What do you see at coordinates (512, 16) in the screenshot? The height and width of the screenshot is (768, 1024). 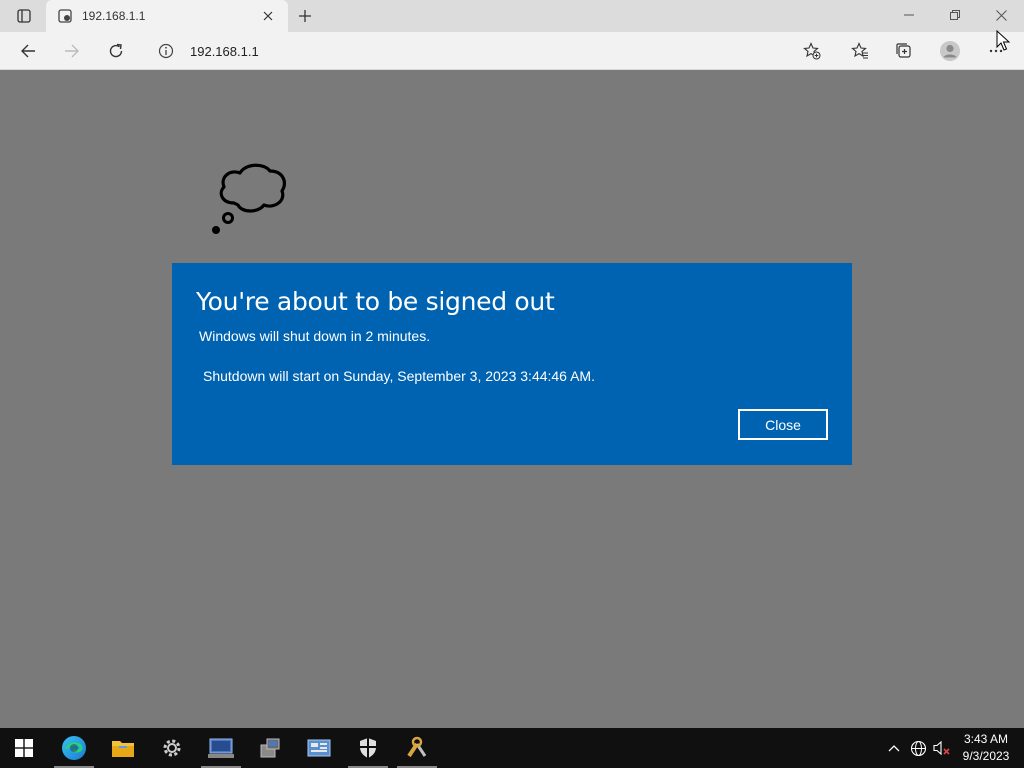 I see `browser-titlebar: 192.168.1.1` at bounding box center [512, 16].